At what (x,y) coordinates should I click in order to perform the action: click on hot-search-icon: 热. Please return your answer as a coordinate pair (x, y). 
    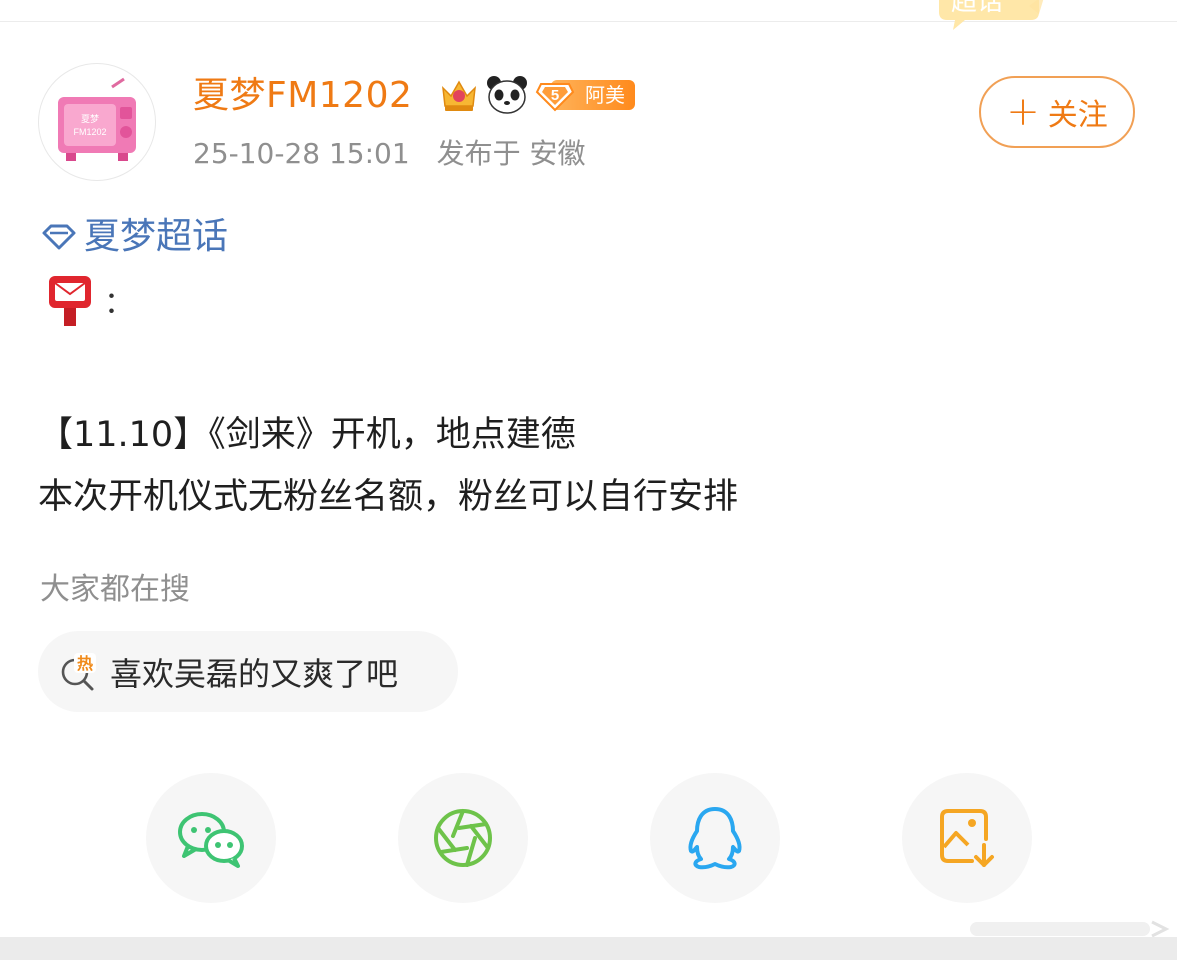
    Looking at the image, I should click on (78, 671).